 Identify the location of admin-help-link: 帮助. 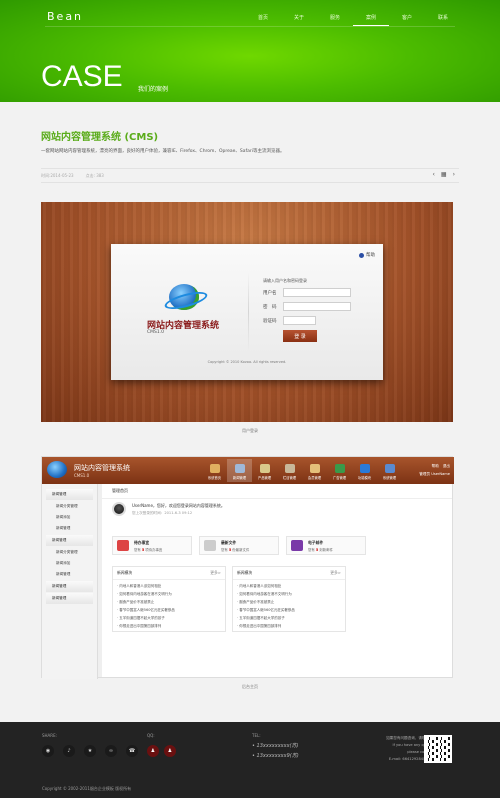
(435, 466).